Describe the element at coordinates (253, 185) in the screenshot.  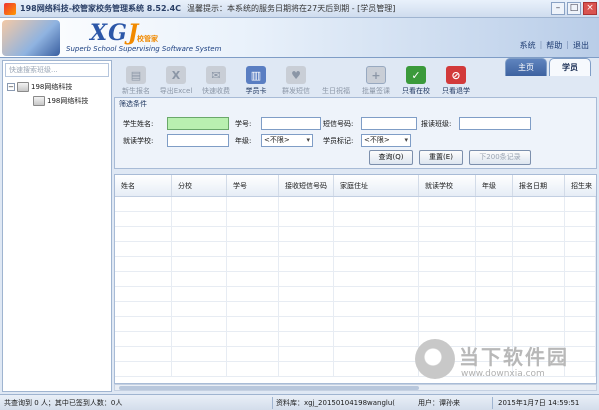
I see `column-header: 学号` at that location.